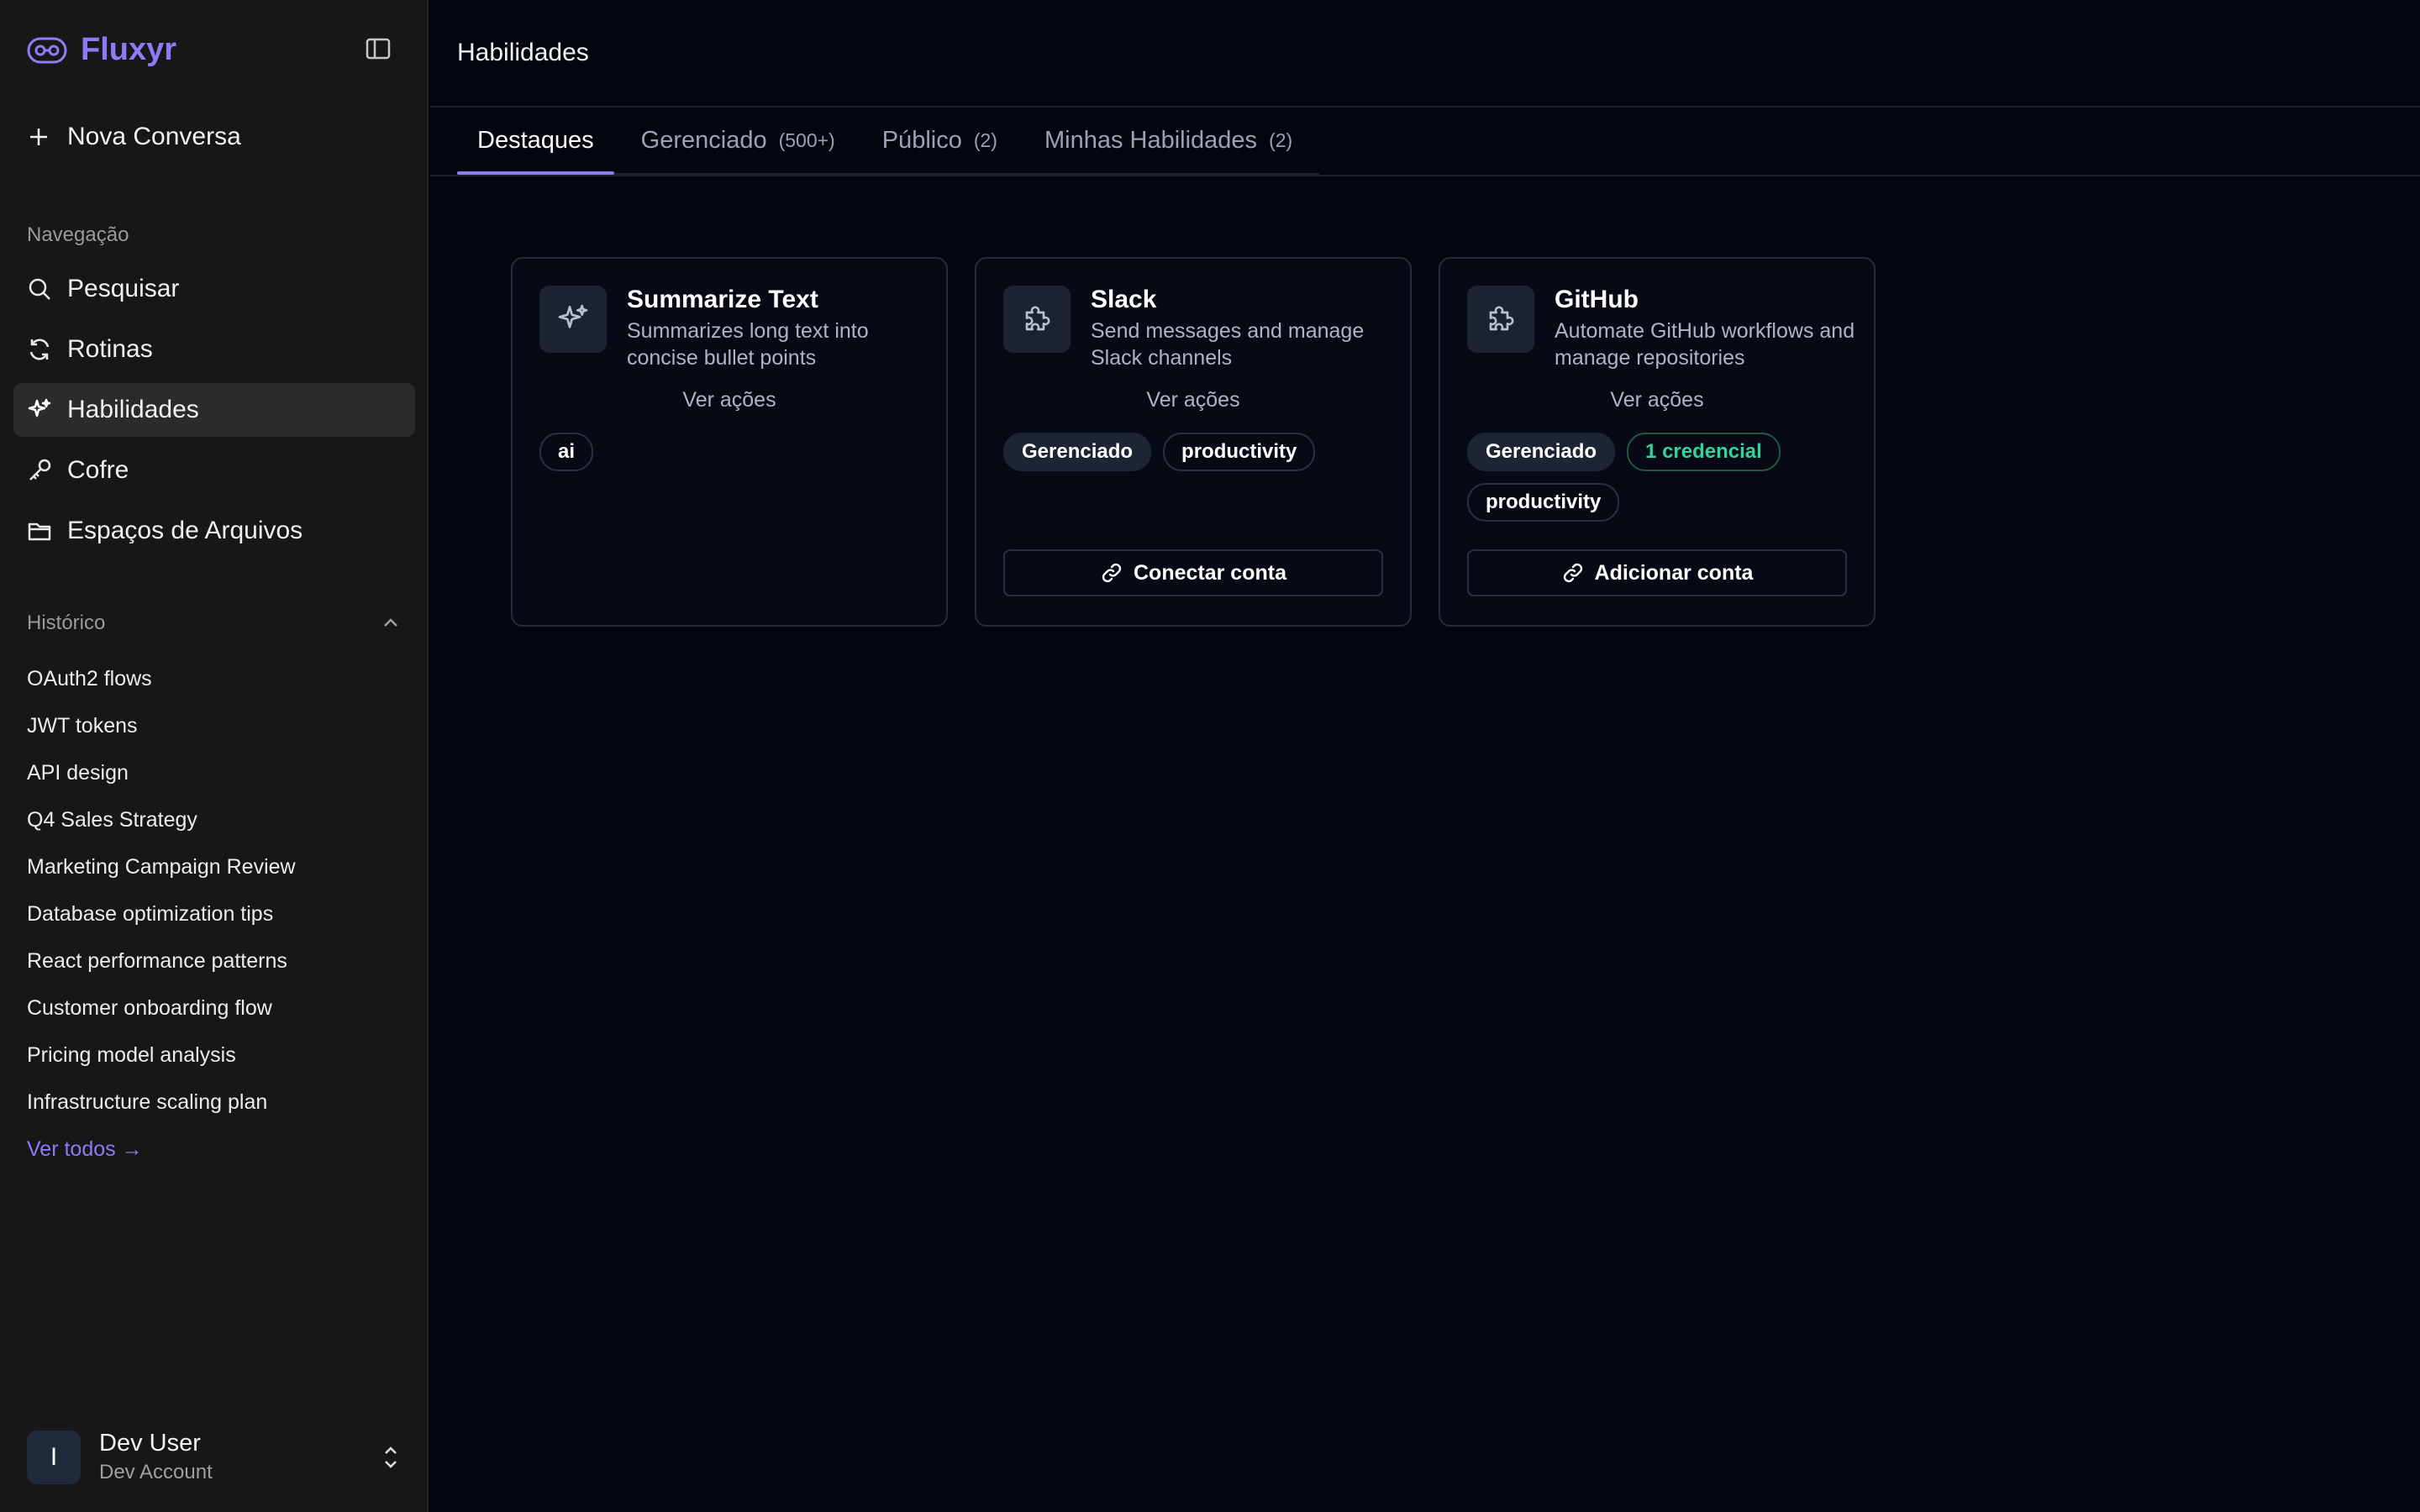  I want to click on key-icon, so click(39, 470).